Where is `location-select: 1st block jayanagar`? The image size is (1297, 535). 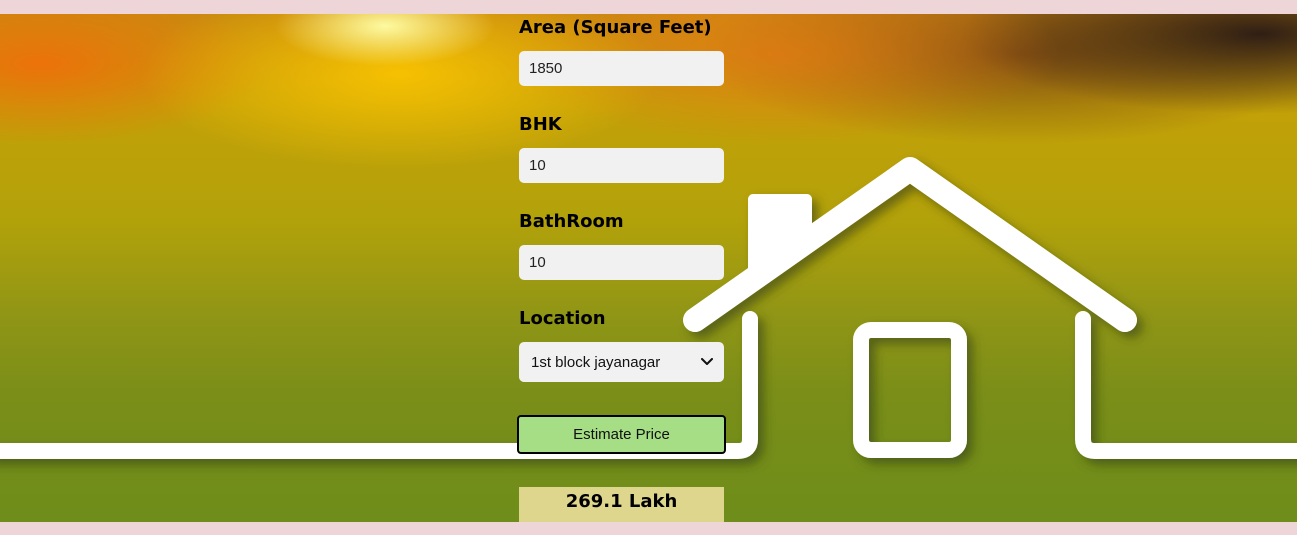 location-select: 1st block jayanagar is located at coordinates (621, 362).